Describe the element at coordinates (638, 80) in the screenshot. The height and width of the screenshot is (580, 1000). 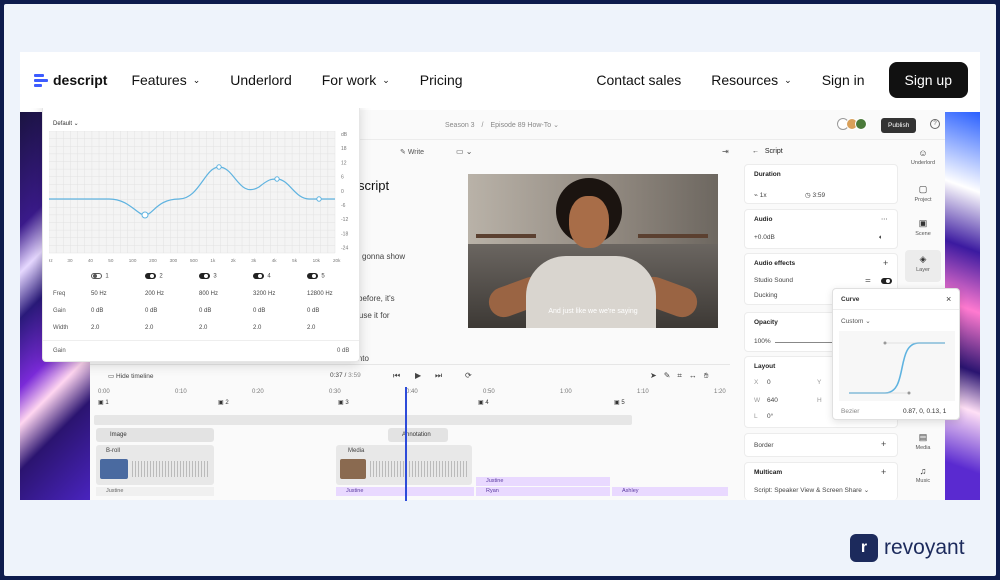
I see `nav-contact-sales: Contact sales` at that location.